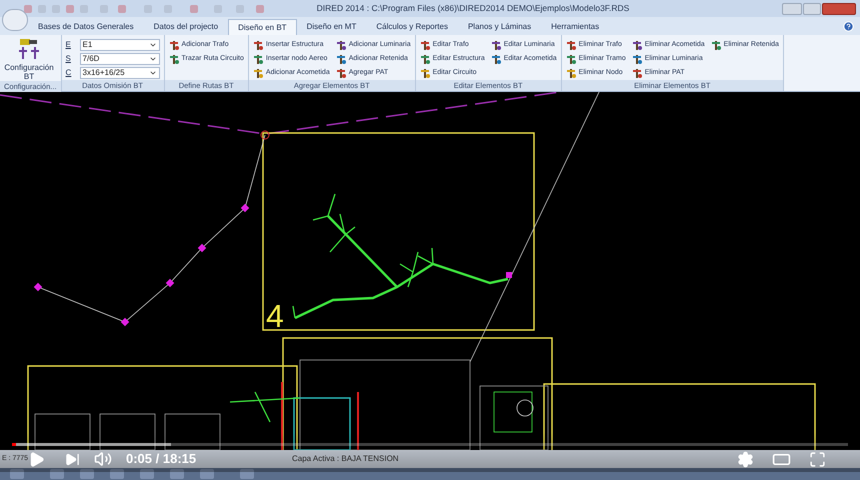 The width and height of the screenshot is (860, 480). What do you see at coordinates (817, 459) in the screenshot?
I see `fullscreen-icon` at bounding box center [817, 459].